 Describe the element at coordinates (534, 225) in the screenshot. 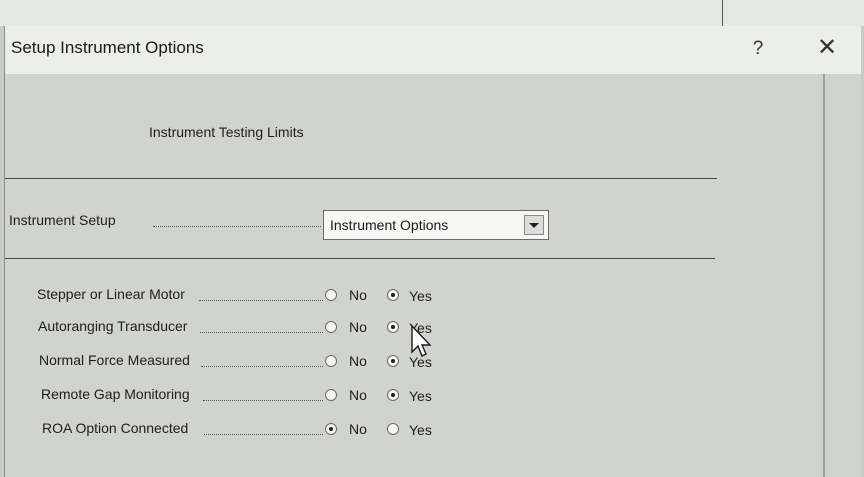

I see `chevron-down-icon` at that location.